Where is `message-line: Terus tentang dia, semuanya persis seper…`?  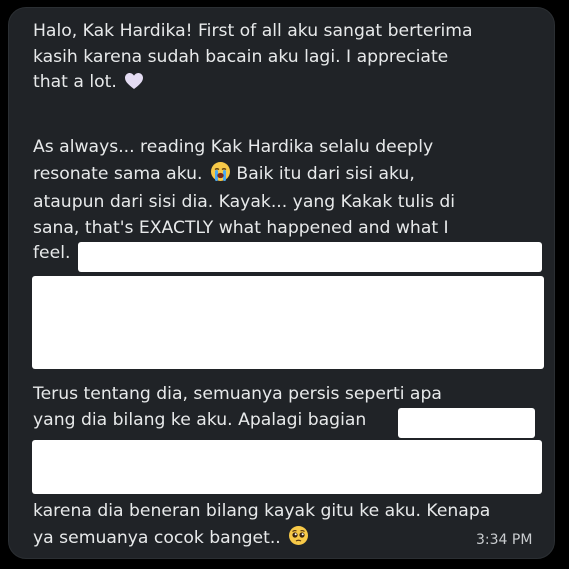 message-line: Terus tentang dia, semuanya persis seper… is located at coordinates (237, 394).